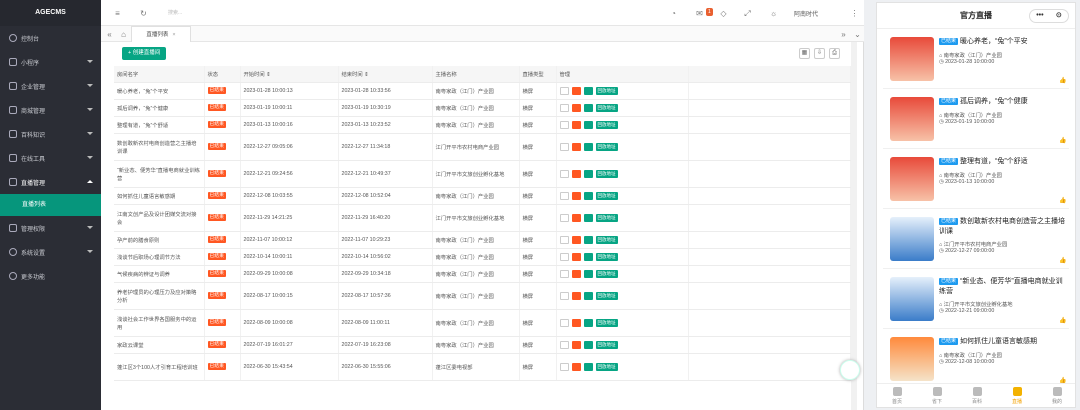 The image size is (1080, 410). What do you see at coordinates (773, 13) in the screenshot?
I see `theme-icon: ☼` at bounding box center [773, 13].